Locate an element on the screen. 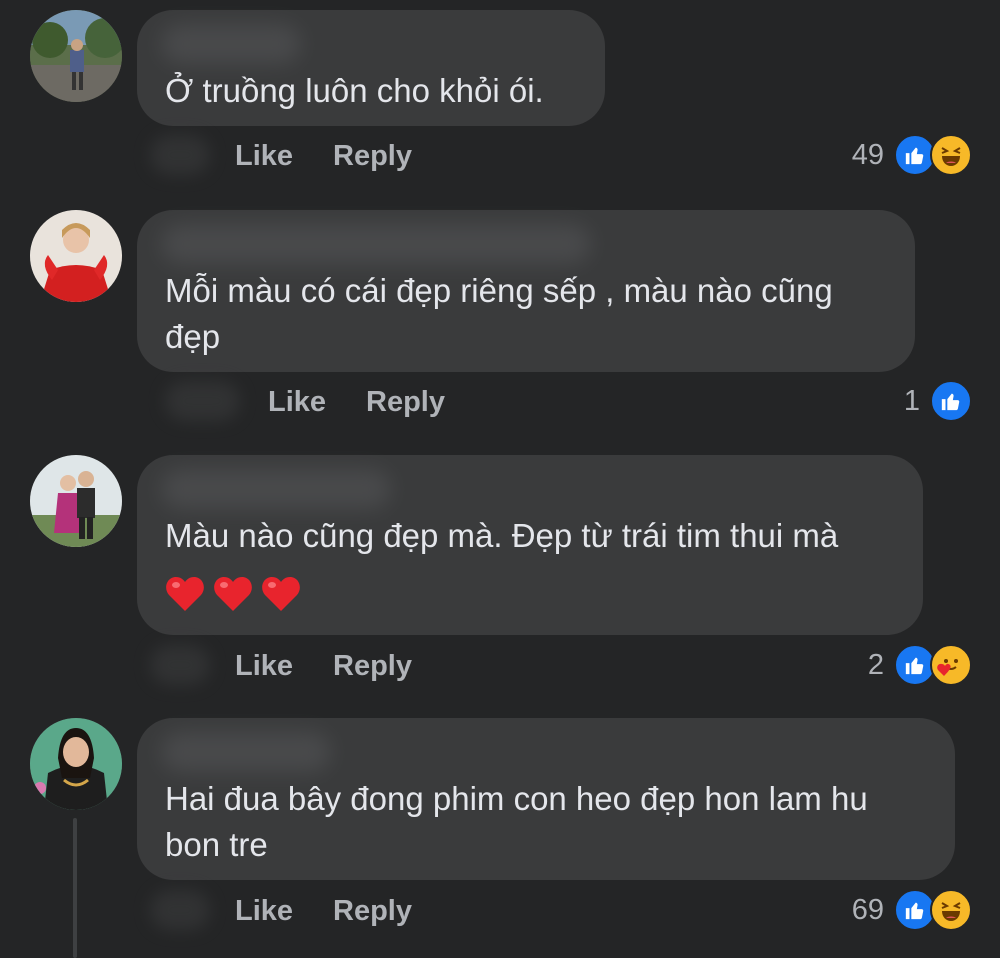  reactions-summary: 2 is located at coordinates (919, 665).